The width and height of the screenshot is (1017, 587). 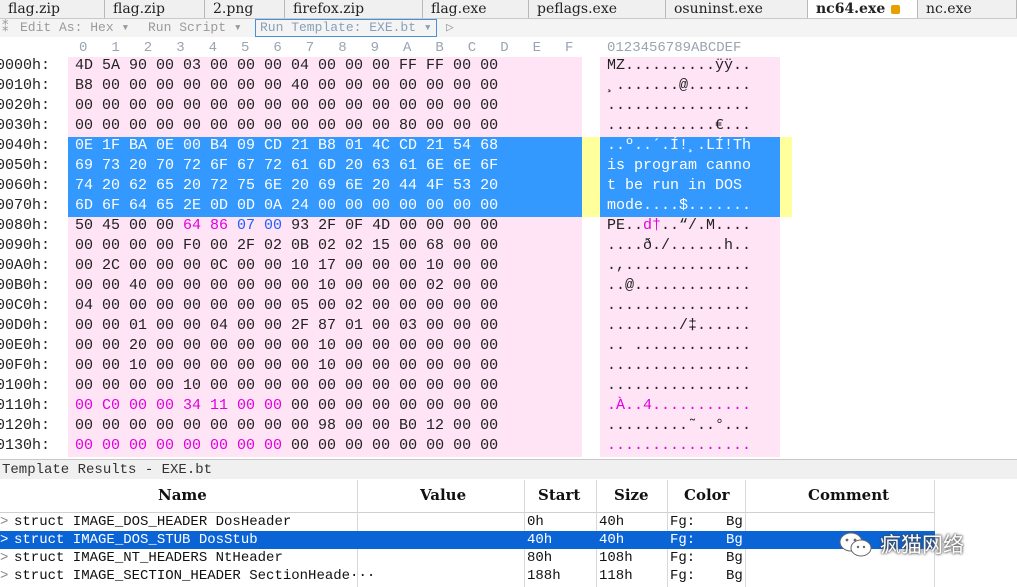 I want to click on tab-flag-zip-1: flag.zip, so click(x=52, y=9).